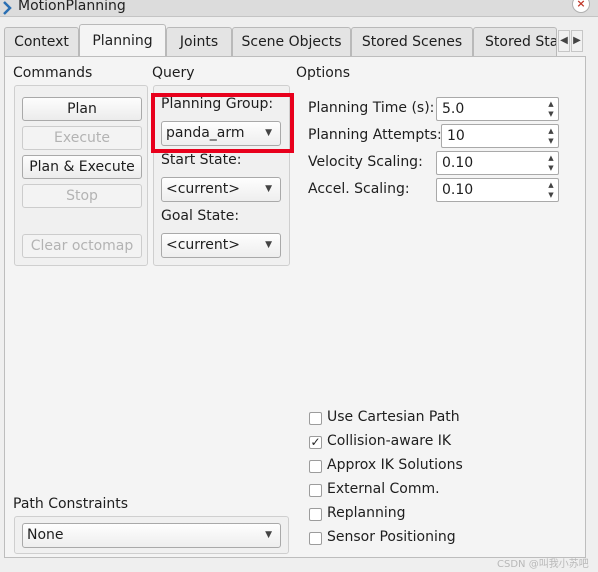  I want to click on stop-button: Stop, so click(82, 196).